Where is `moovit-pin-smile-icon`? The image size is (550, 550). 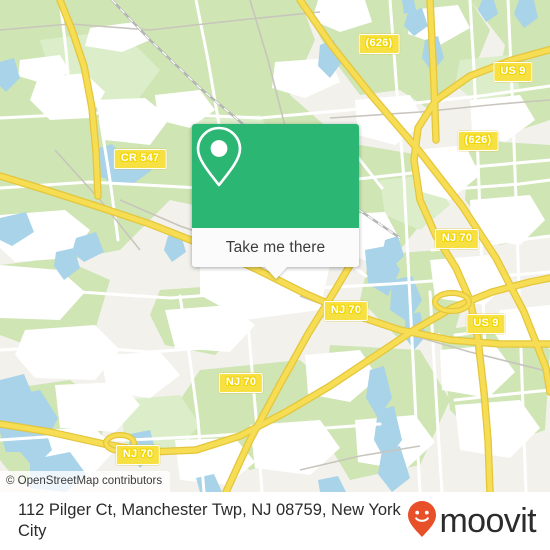
moovit-pin-smile-icon is located at coordinates (422, 521).